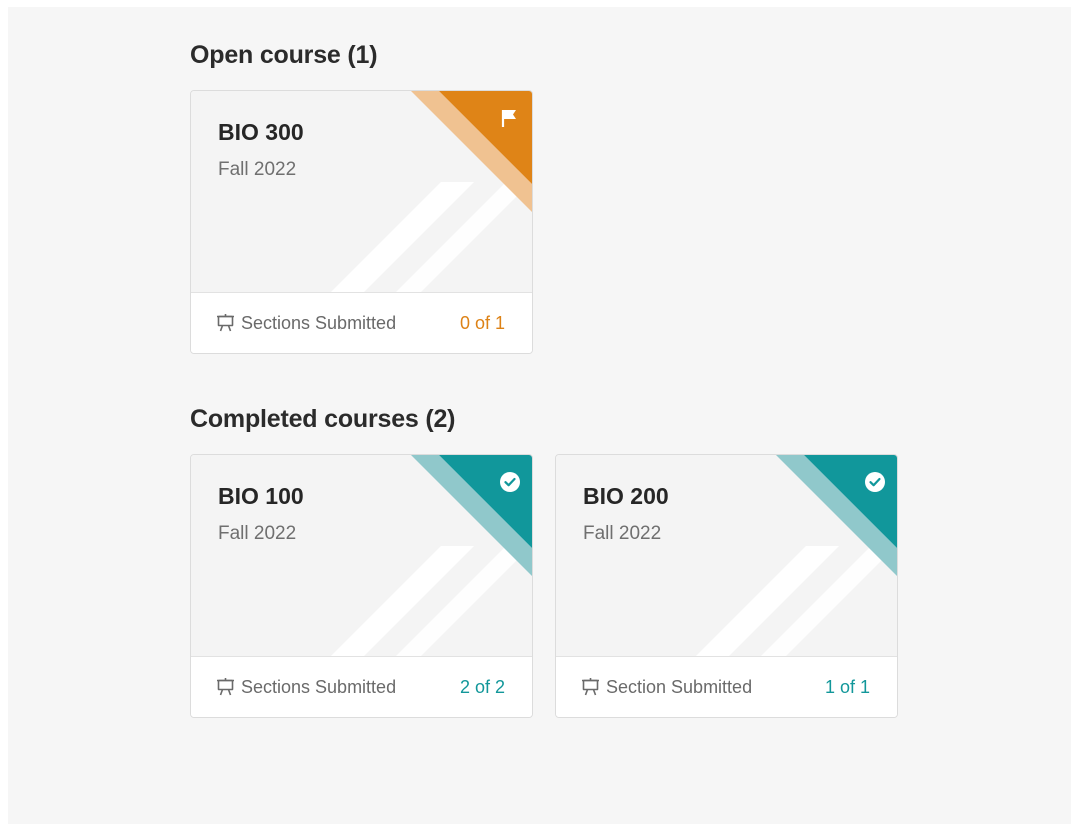 The image size is (1071, 824). What do you see at coordinates (284, 55) in the screenshot?
I see `open-courses-heading: Open course (1)` at bounding box center [284, 55].